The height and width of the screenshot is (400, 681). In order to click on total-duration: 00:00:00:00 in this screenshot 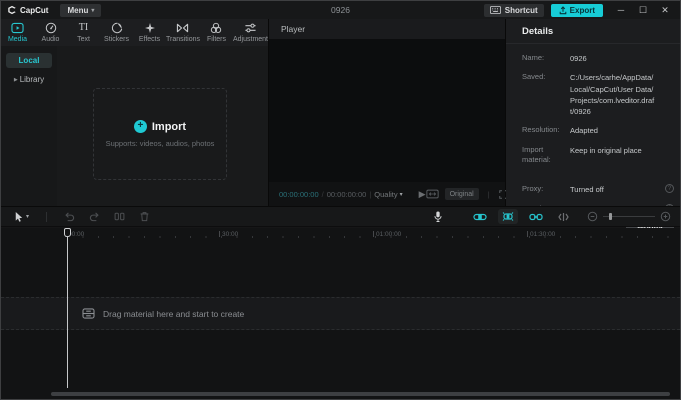, I will do `click(346, 194)`.